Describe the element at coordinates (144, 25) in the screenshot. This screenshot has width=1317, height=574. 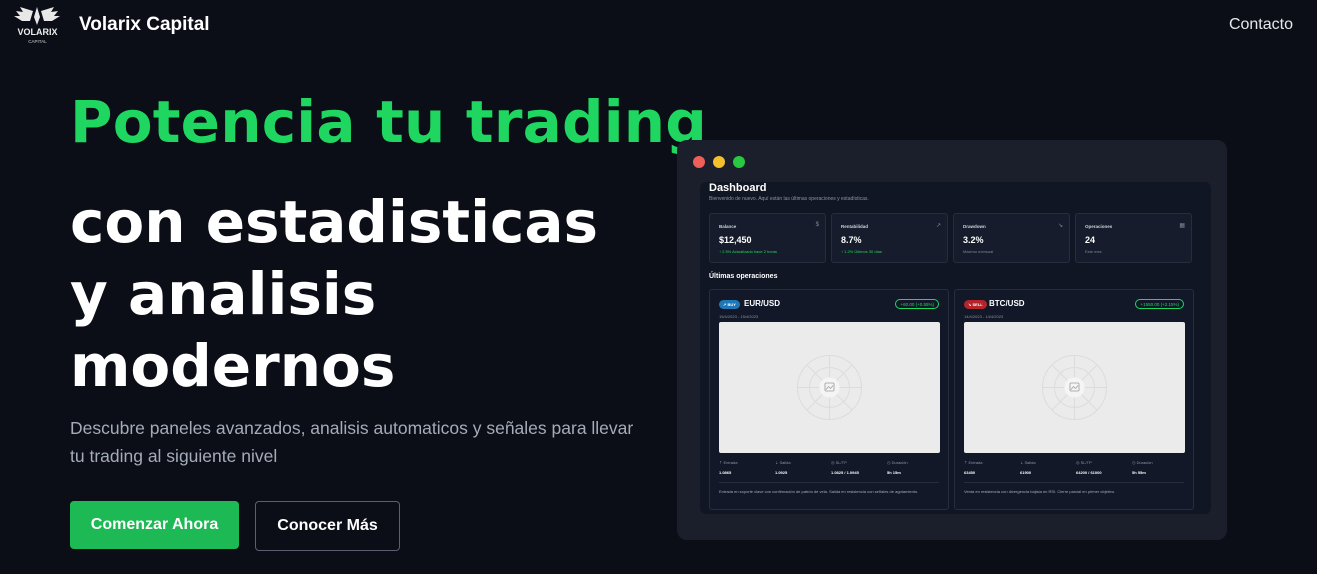
I see `brand-name: Volarix Capital` at that location.